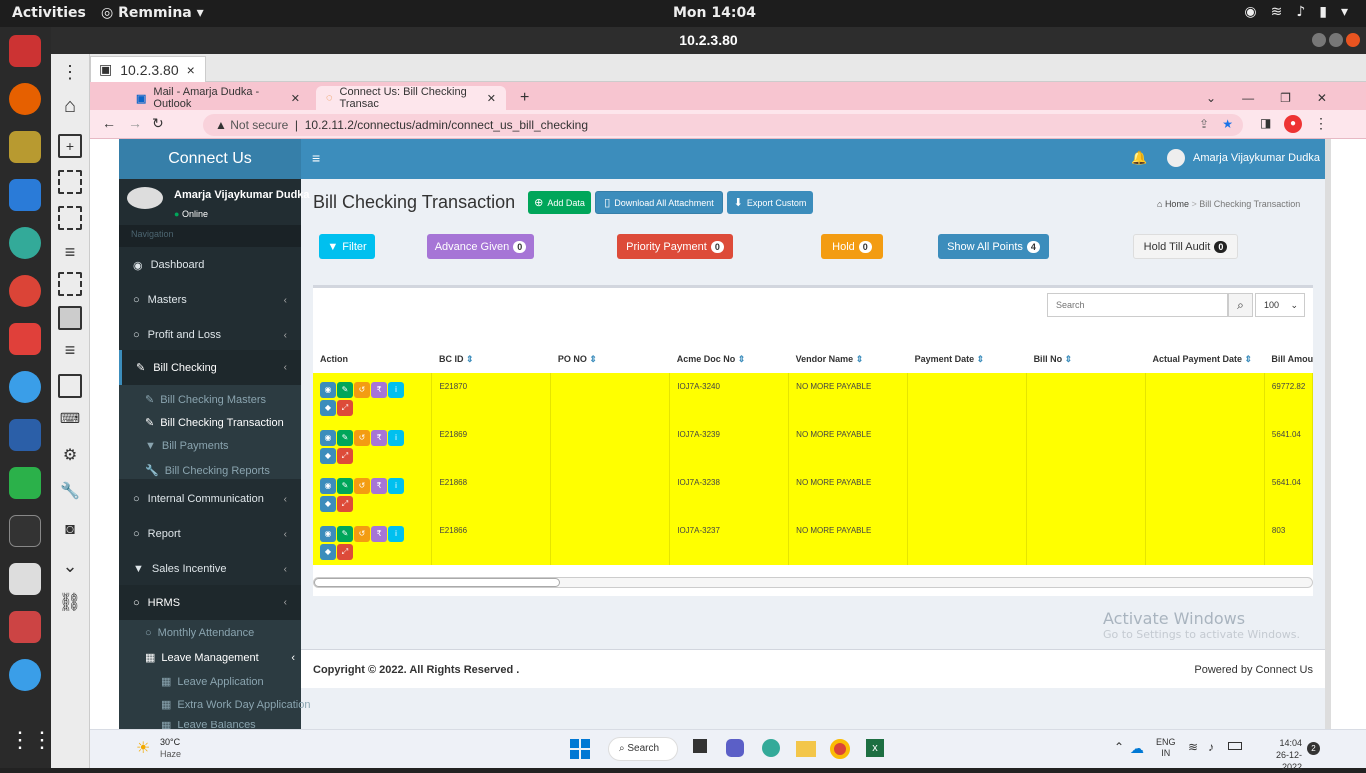 The width and height of the screenshot is (1366, 773). What do you see at coordinates (70, 604) in the screenshot?
I see `disconnect-icon: ⛓` at bounding box center [70, 604].